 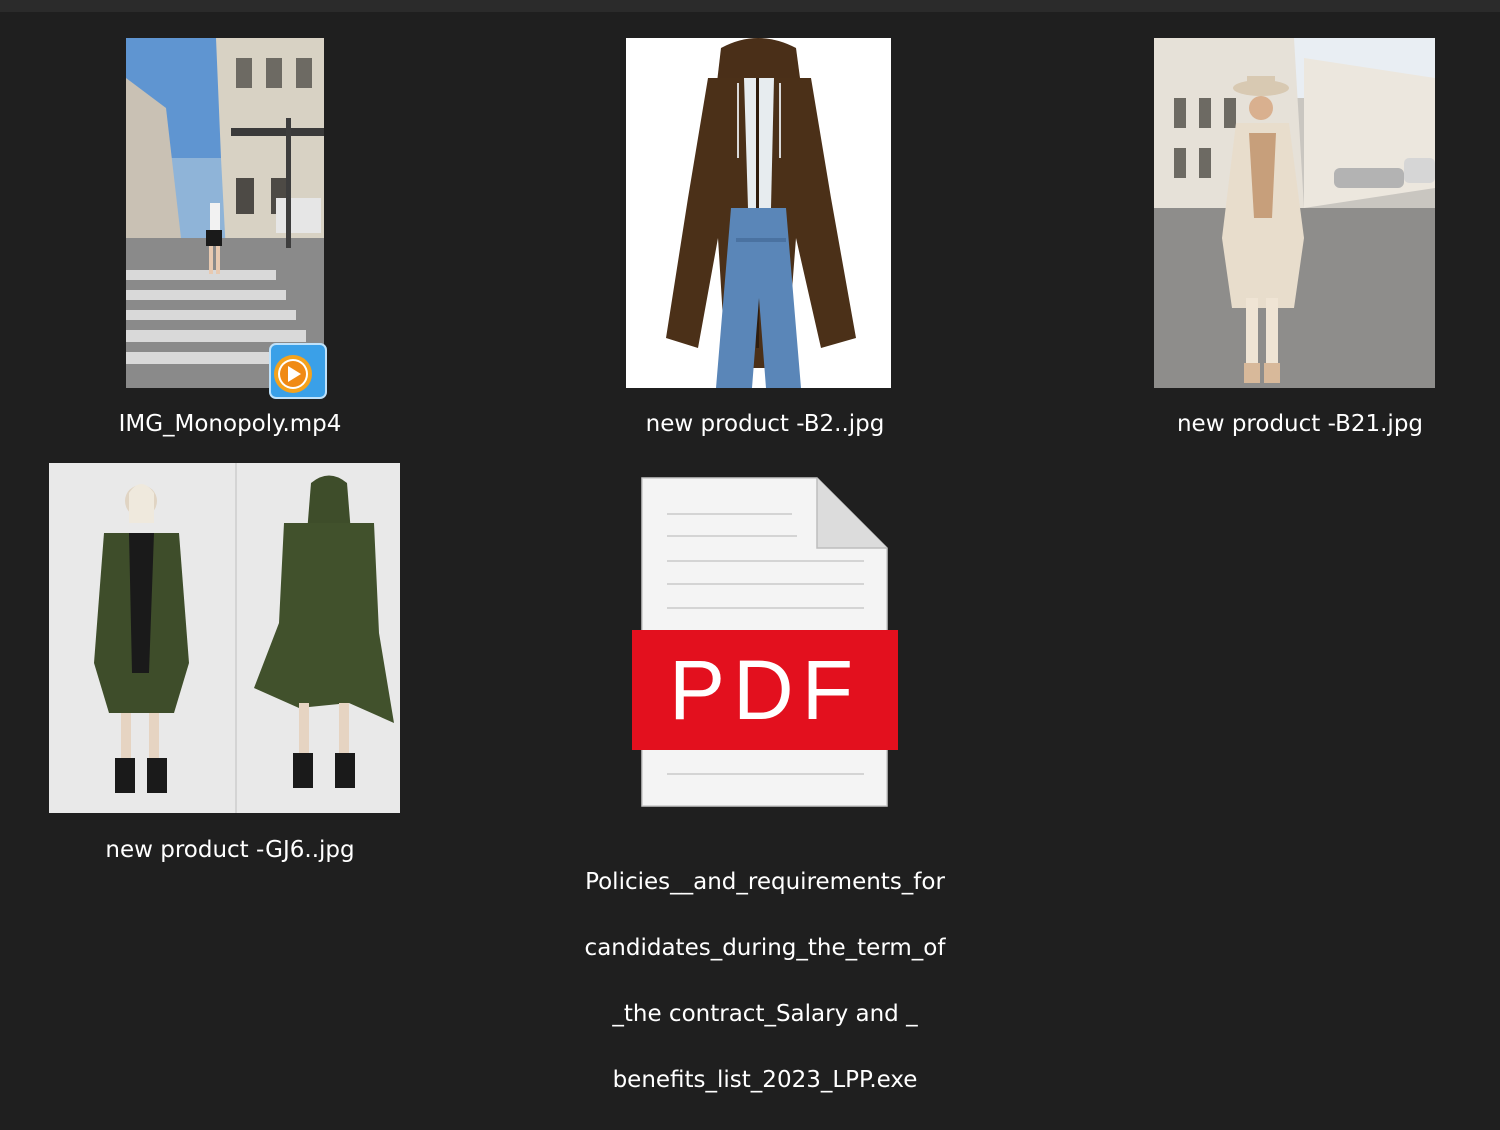 What do you see at coordinates (230, 850) in the screenshot?
I see `file-name-label: new product -GJ6..jpg` at bounding box center [230, 850].